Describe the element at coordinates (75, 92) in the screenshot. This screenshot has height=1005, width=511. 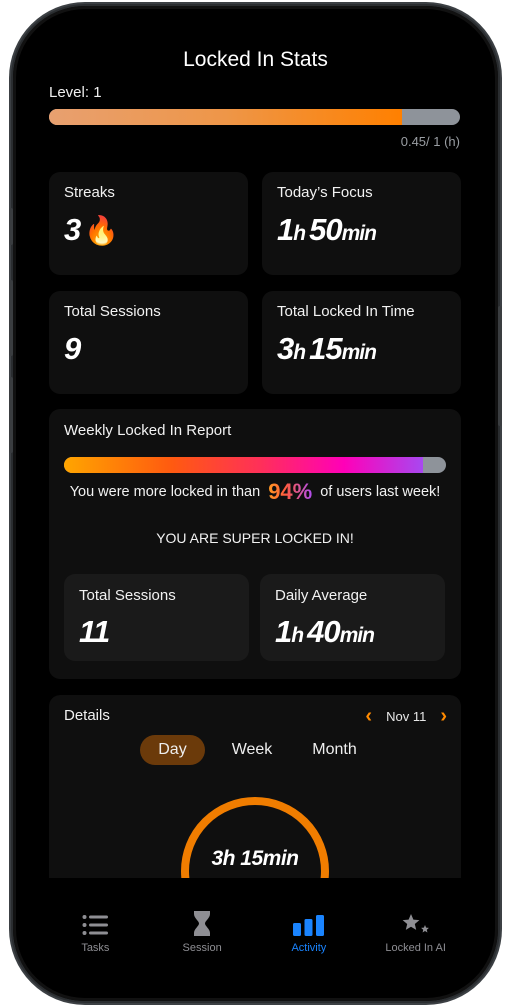
I see `level-label: Level: 1` at that location.